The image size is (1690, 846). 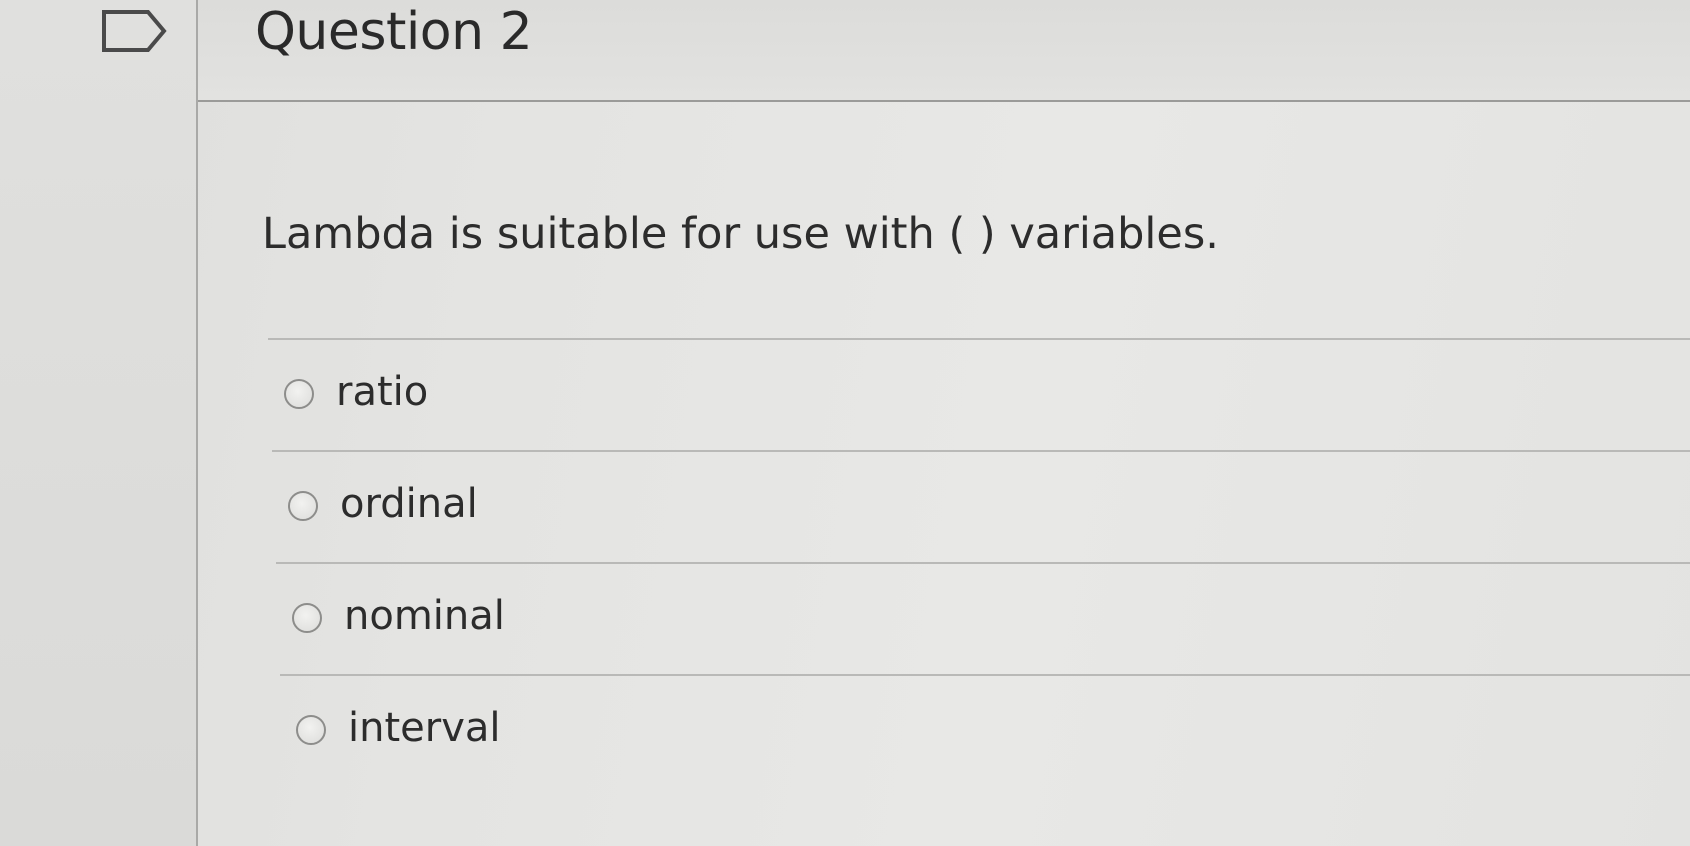 I want to click on answer-label: ordinal, so click(x=409, y=504).